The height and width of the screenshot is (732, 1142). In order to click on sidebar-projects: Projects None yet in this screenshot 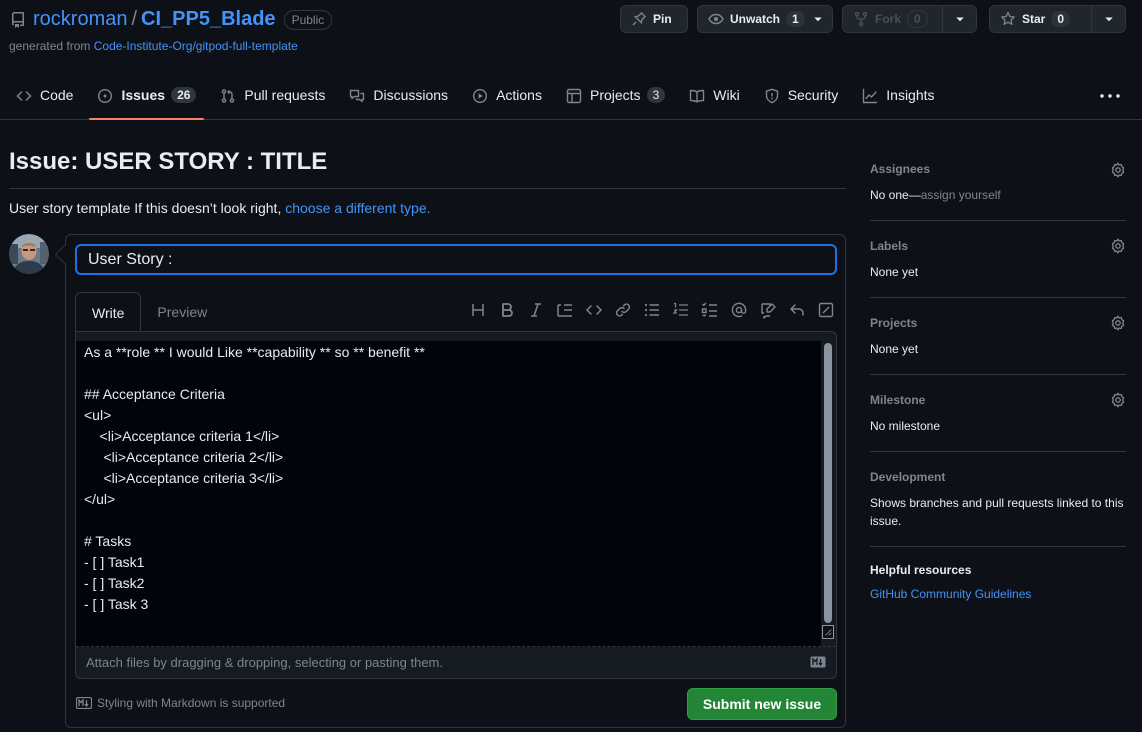, I will do `click(998, 344)`.